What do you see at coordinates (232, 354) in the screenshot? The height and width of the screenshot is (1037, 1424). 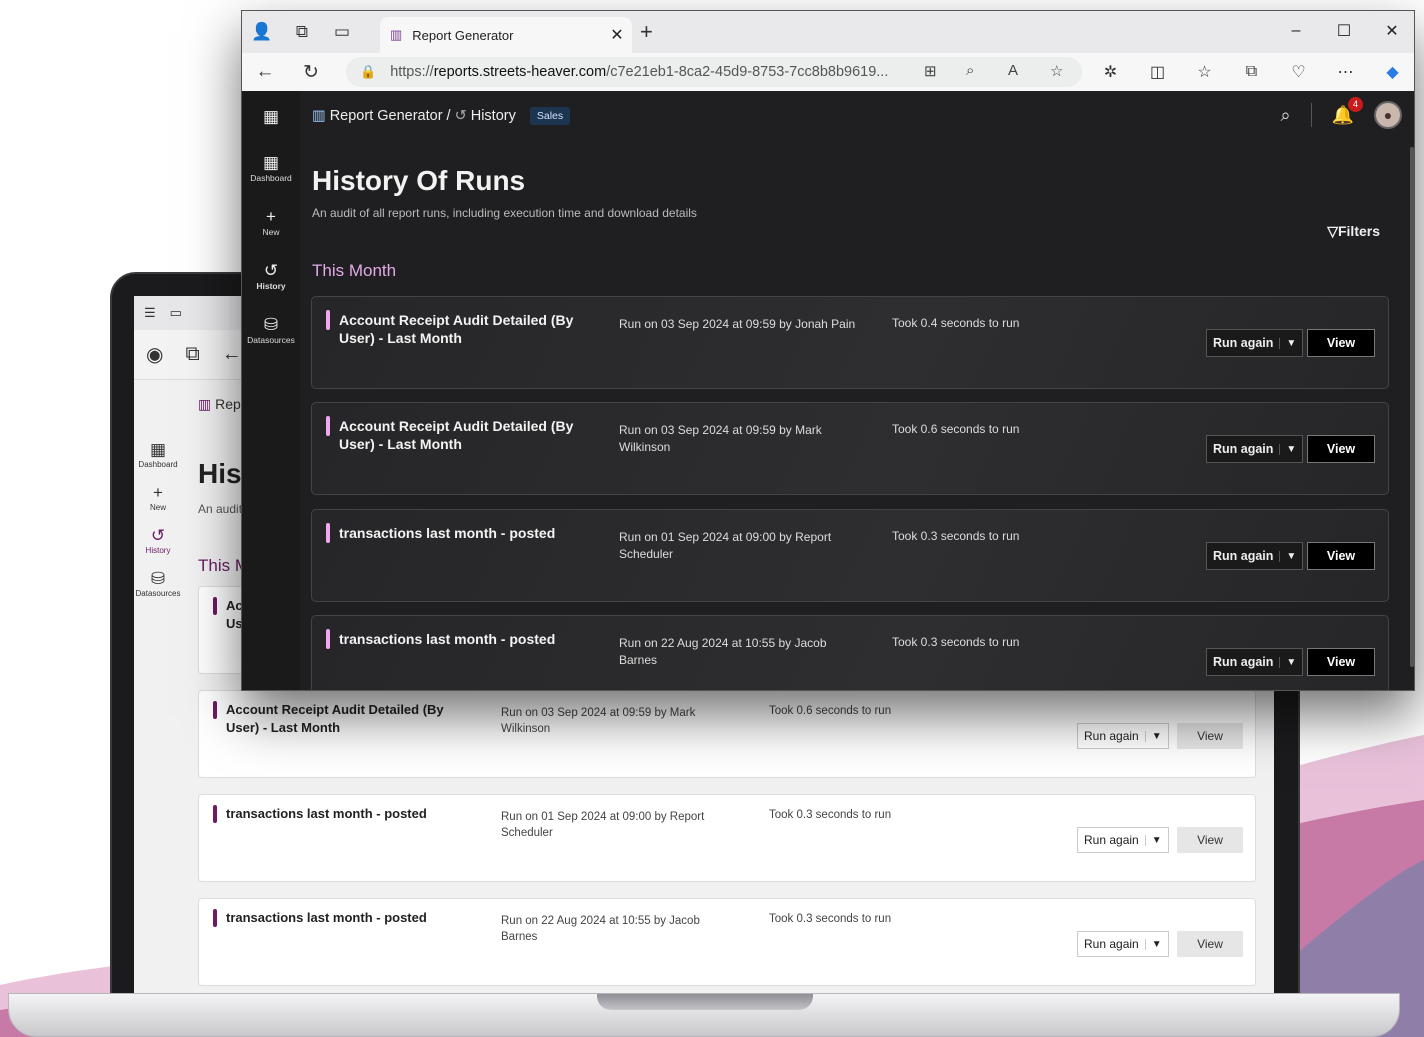 I see `laptop-back-icon: ←` at bounding box center [232, 354].